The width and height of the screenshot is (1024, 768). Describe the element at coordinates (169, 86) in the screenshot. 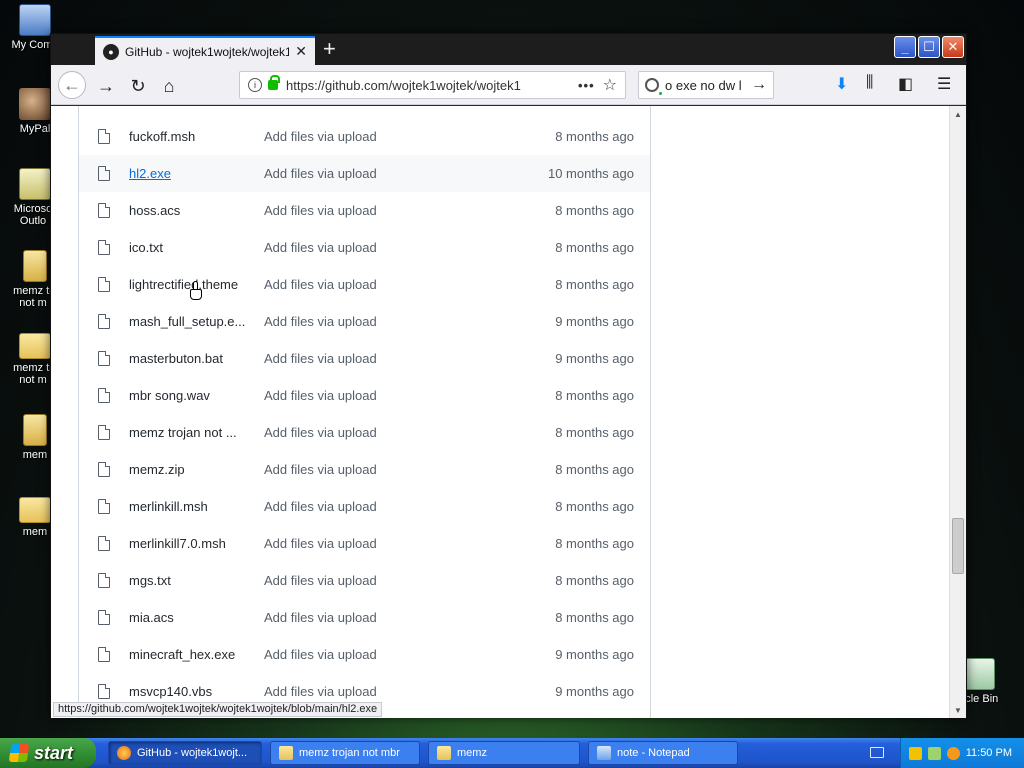

I see `home-button: ⌂` at that location.